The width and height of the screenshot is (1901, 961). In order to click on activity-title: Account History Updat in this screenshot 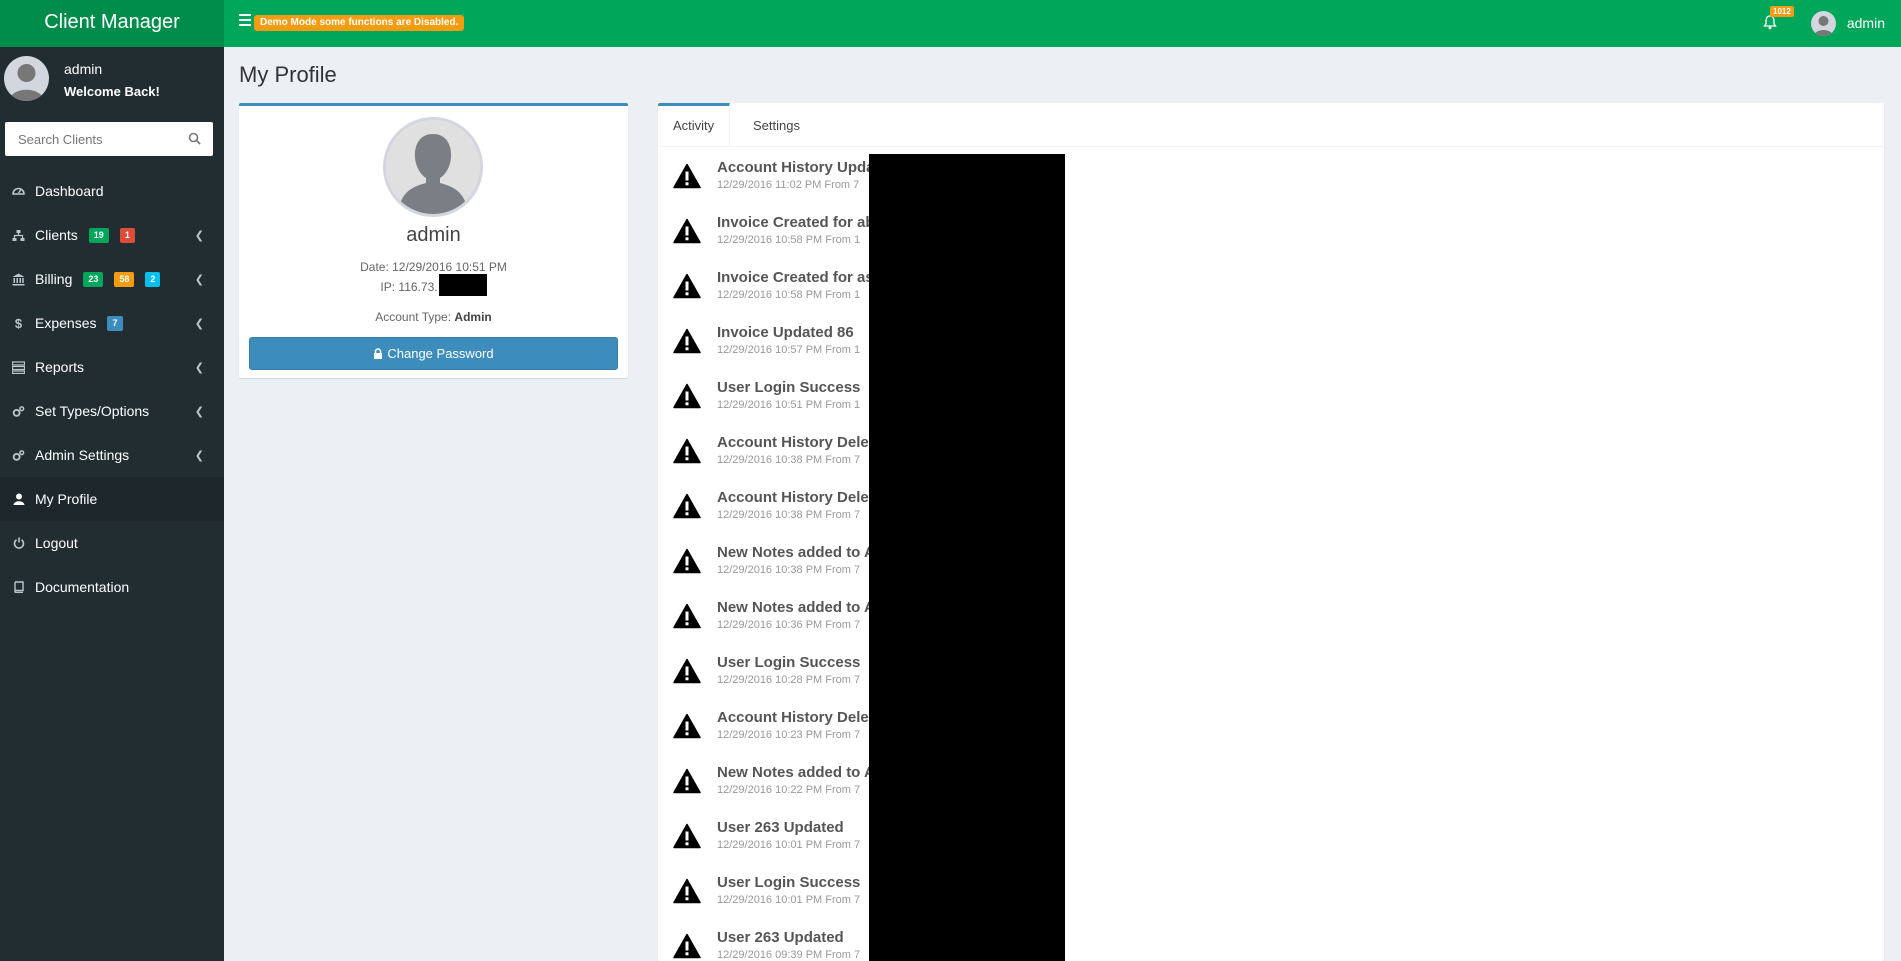, I will do `click(798, 167)`.